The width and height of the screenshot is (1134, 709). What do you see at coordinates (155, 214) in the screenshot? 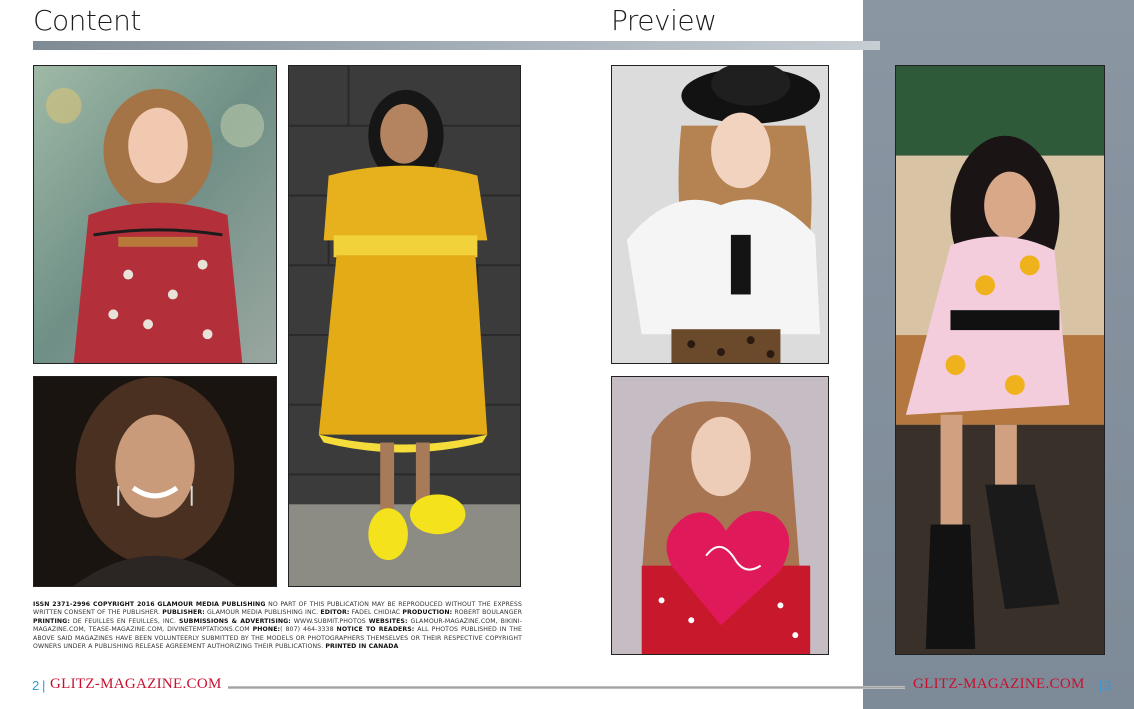
I see `photo-girl-floral-dress` at bounding box center [155, 214].